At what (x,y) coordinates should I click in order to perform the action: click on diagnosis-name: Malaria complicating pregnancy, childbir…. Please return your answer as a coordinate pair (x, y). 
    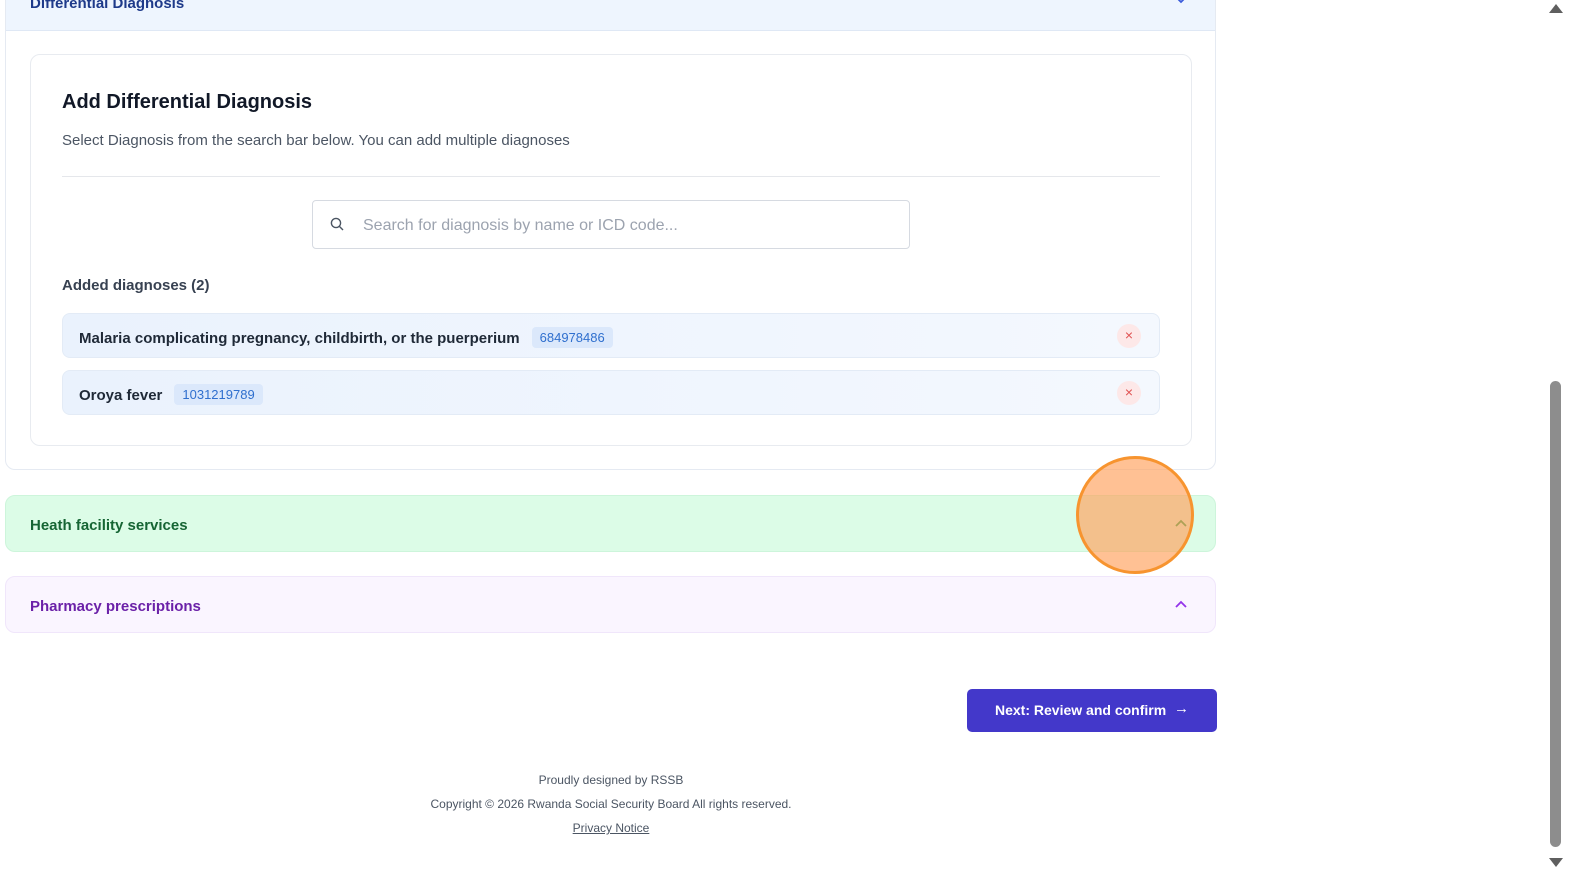
    Looking at the image, I should click on (346, 337).